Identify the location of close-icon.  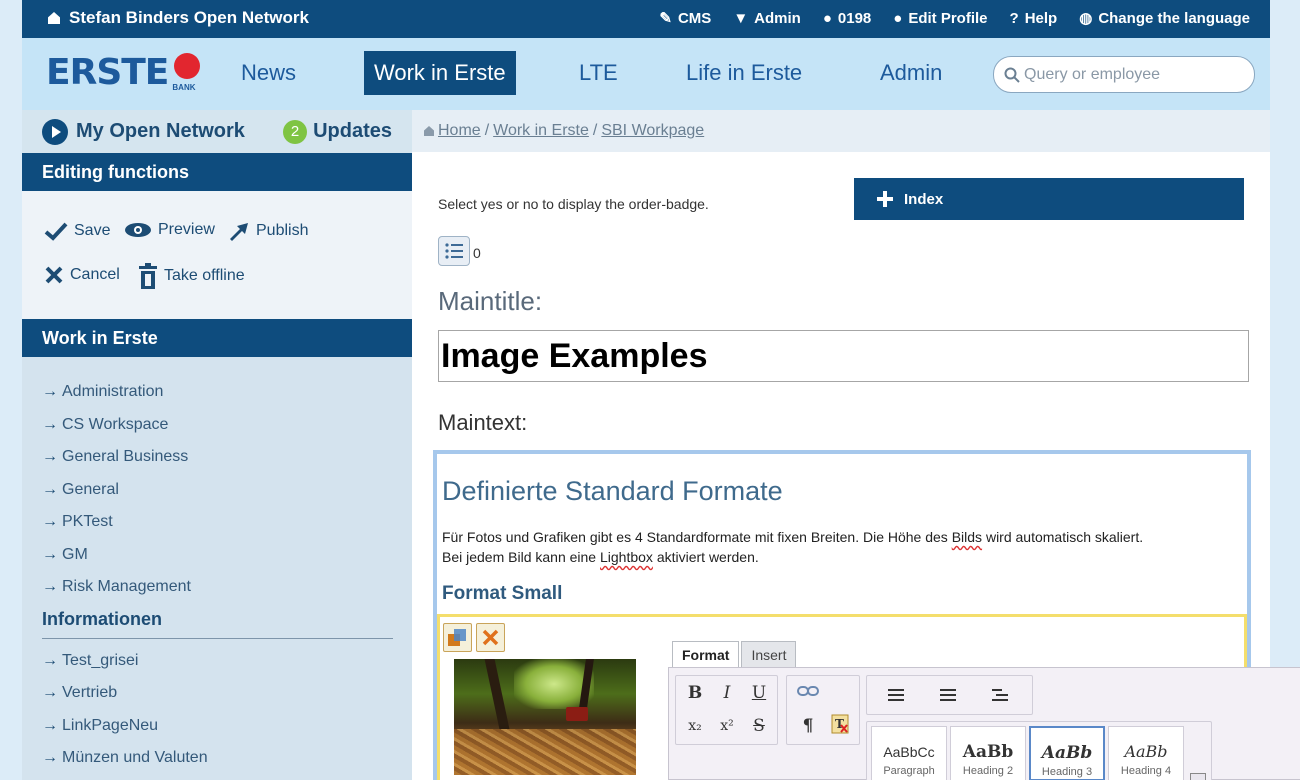
(490, 637).